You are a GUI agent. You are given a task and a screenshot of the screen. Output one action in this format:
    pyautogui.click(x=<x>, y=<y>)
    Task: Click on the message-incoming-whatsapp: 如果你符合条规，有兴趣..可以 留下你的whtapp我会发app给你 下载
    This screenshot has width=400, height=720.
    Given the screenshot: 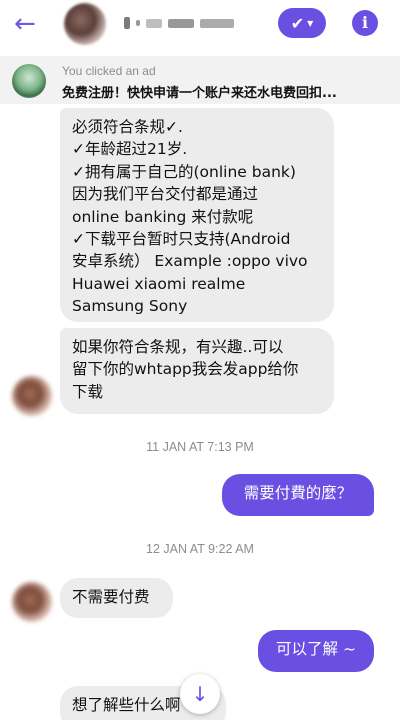 What is the action you would take?
    pyautogui.click(x=197, y=371)
    